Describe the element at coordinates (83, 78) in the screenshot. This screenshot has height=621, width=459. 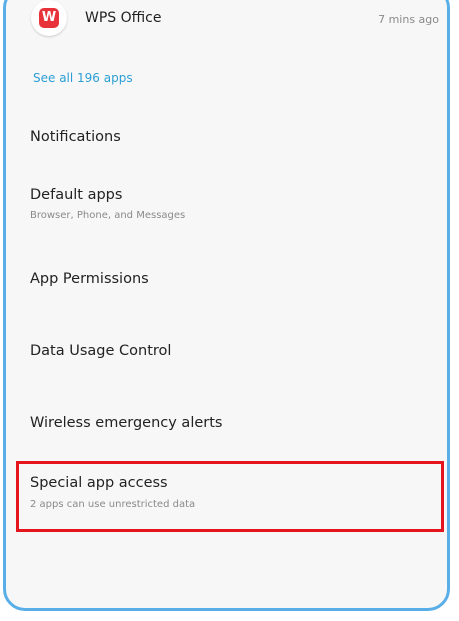
I see `see-all-apps-link: See all 196 apps` at that location.